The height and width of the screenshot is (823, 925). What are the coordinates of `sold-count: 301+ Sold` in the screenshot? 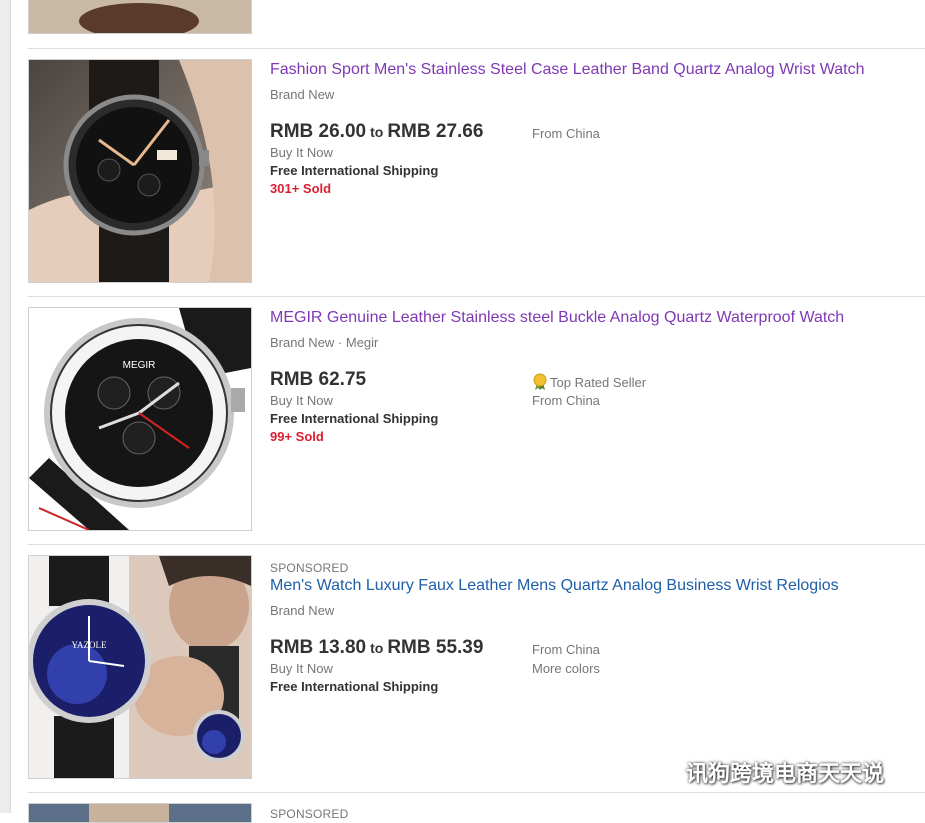 It's located at (301, 188).